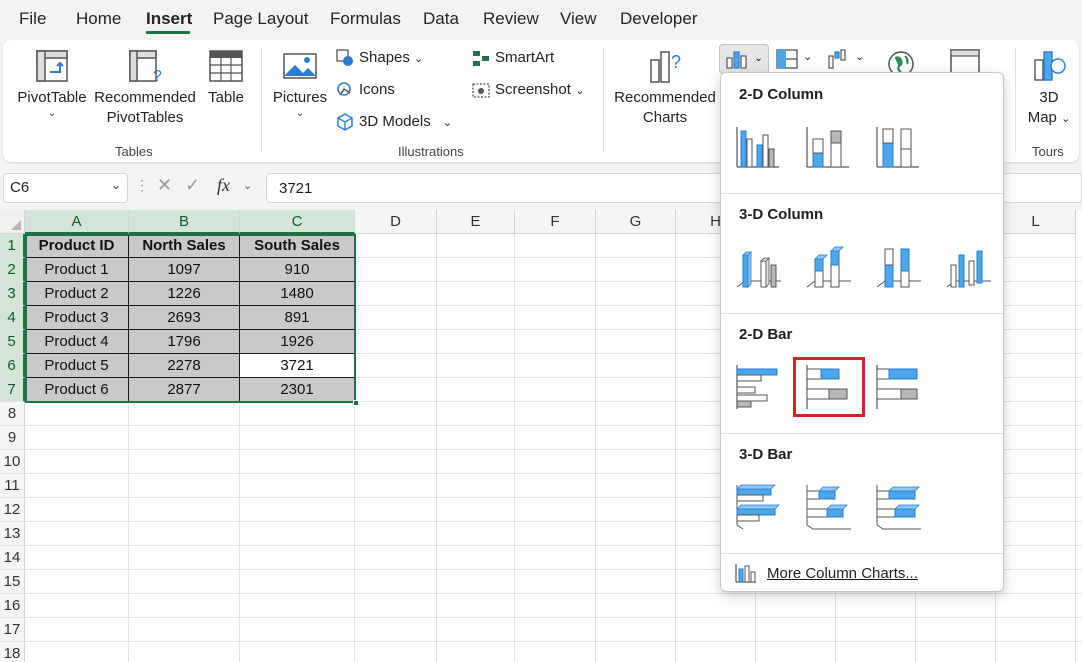  I want to click on row-header-18: 18, so click(12, 652).